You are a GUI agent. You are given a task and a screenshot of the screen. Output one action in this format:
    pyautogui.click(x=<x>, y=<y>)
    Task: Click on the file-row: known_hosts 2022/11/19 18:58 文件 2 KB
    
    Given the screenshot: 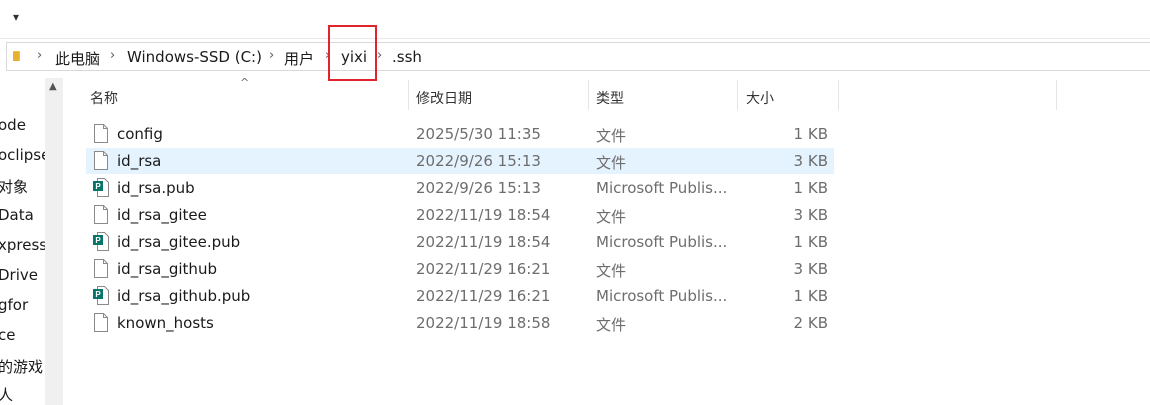 What is the action you would take?
    pyautogui.click(x=460, y=323)
    